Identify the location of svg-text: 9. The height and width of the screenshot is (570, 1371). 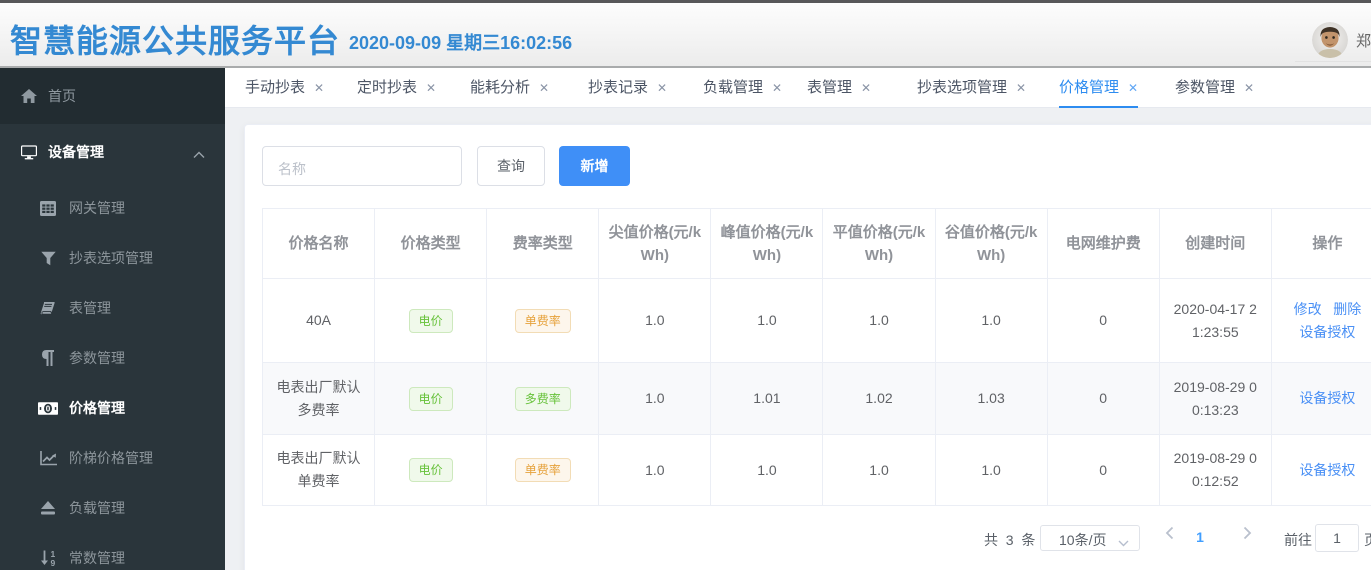
(53, 562).